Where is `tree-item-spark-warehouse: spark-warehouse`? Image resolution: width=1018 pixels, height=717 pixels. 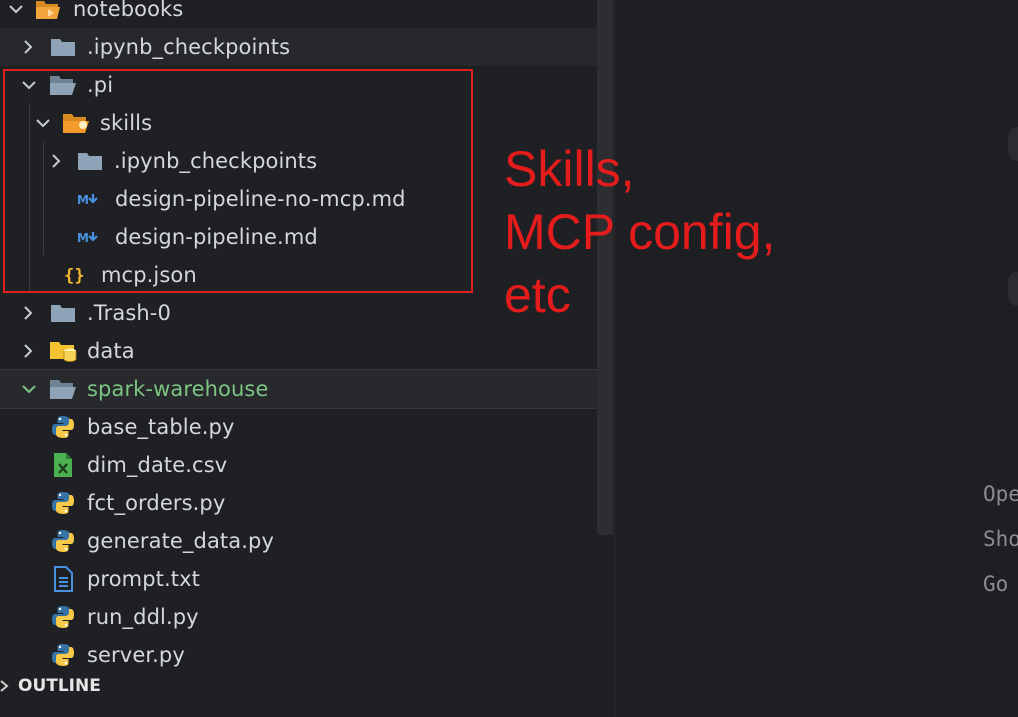
tree-item-spark-warehouse: spark-warehouse is located at coordinates (298, 389).